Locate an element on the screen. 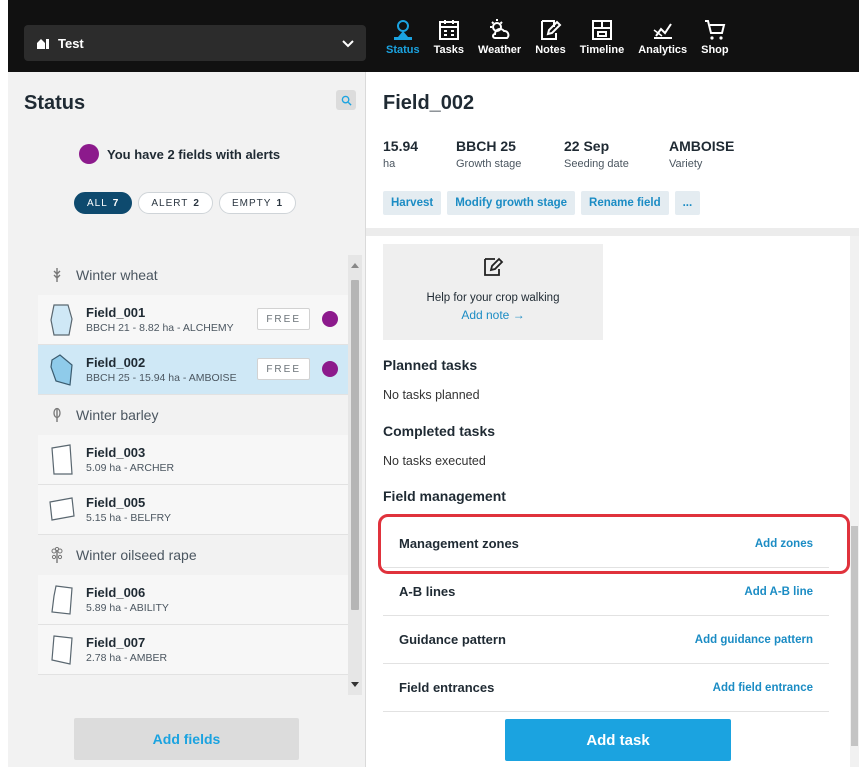 This screenshot has width=859, height=767. field-list-scrollbar is located at coordinates (355, 475).